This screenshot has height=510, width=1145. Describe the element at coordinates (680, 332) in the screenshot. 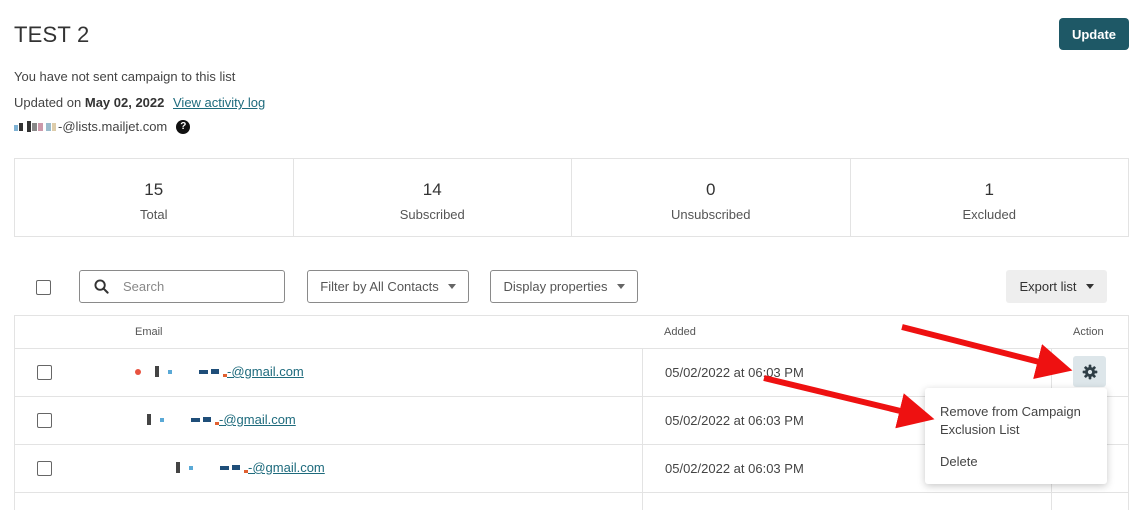

I see `column-header-added: Added` at that location.